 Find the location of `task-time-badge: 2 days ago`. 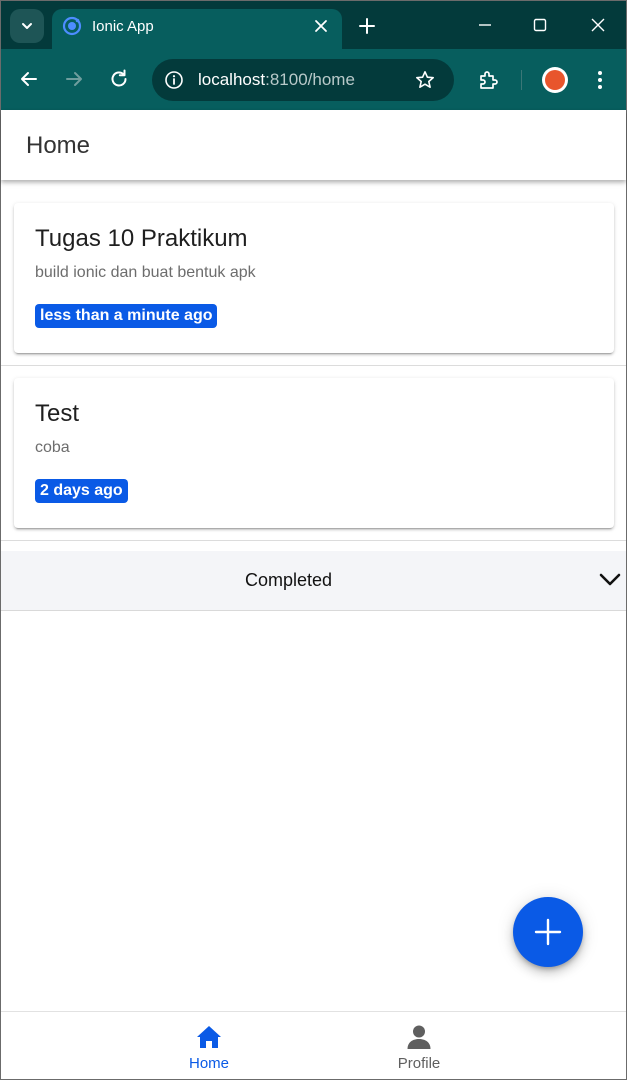

task-time-badge: 2 days ago is located at coordinates (81, 491).